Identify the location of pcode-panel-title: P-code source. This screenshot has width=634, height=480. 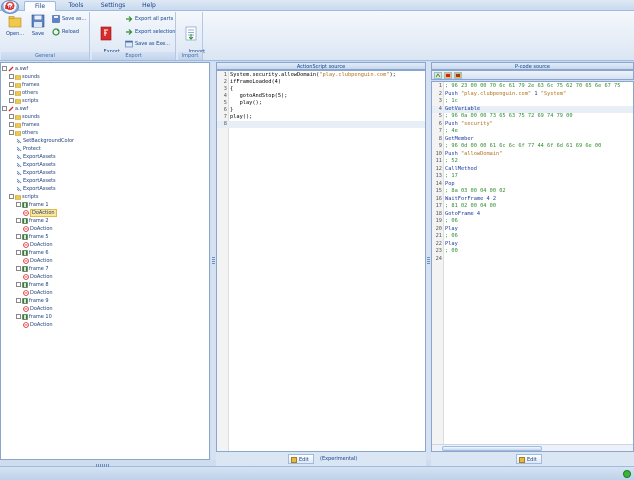
(532, 66).